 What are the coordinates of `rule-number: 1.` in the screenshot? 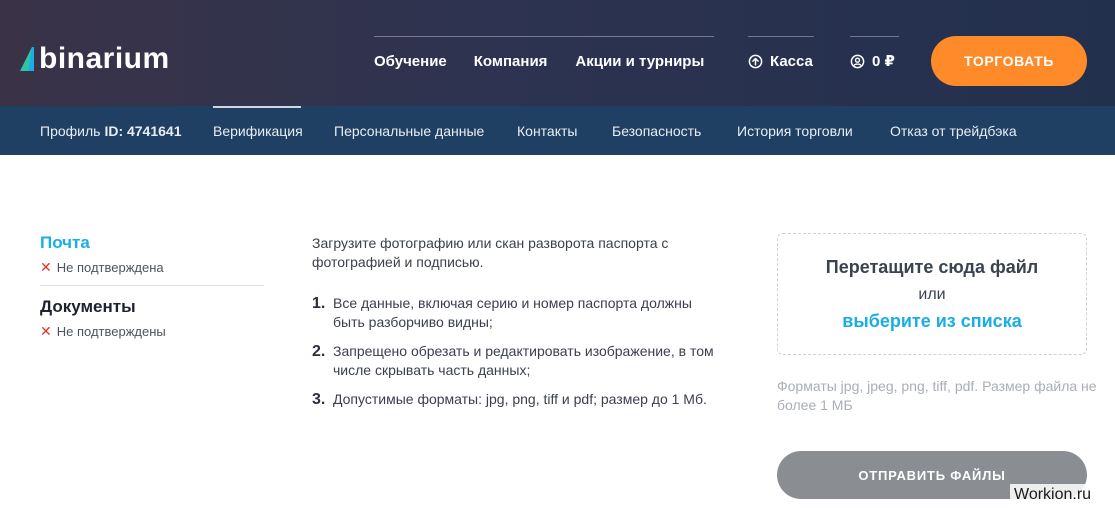 It's located at (319, 303).